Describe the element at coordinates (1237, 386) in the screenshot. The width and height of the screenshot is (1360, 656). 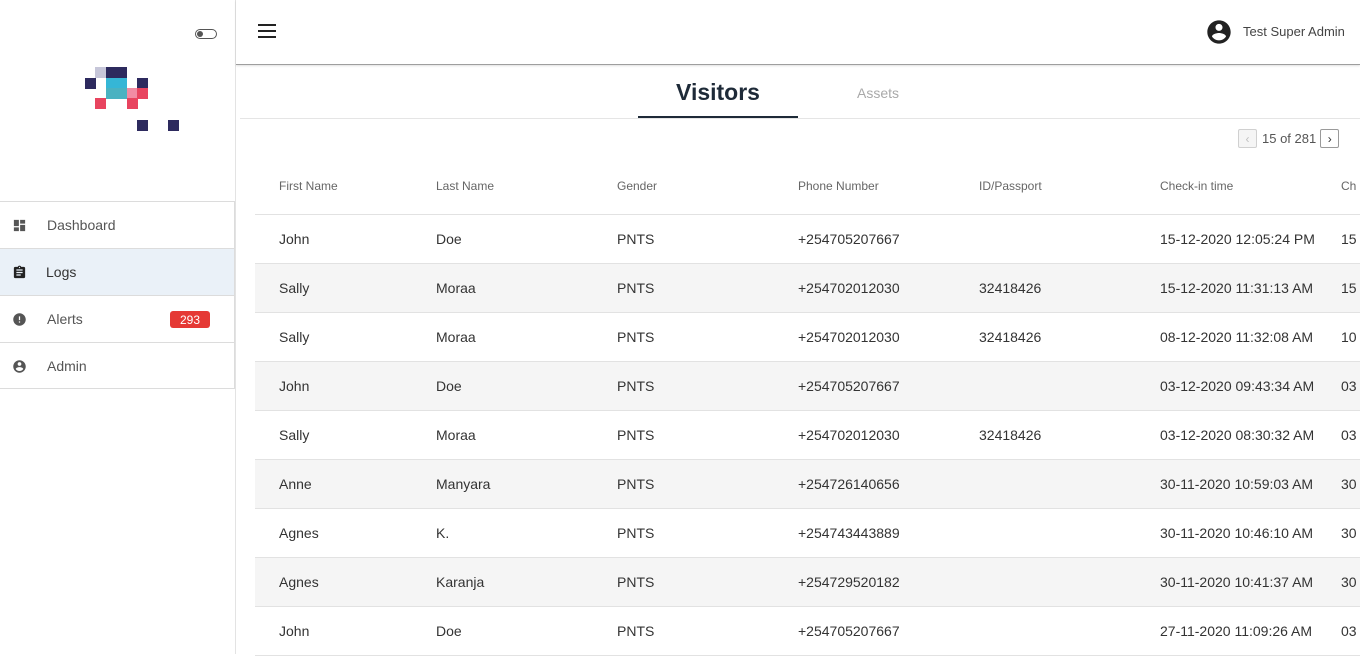
I see `table-cell: 03-12-2020 09:43:34 AM` at that location.